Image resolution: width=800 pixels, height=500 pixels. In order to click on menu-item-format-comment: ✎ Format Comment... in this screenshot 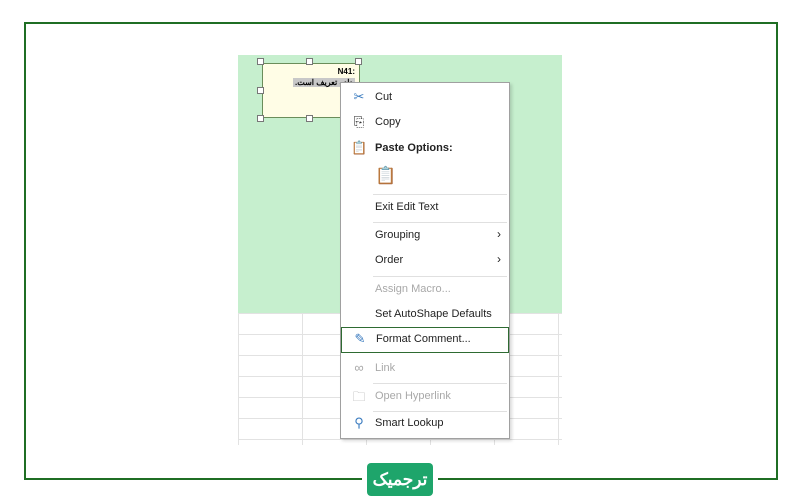, I will do `click(425, 340)`.